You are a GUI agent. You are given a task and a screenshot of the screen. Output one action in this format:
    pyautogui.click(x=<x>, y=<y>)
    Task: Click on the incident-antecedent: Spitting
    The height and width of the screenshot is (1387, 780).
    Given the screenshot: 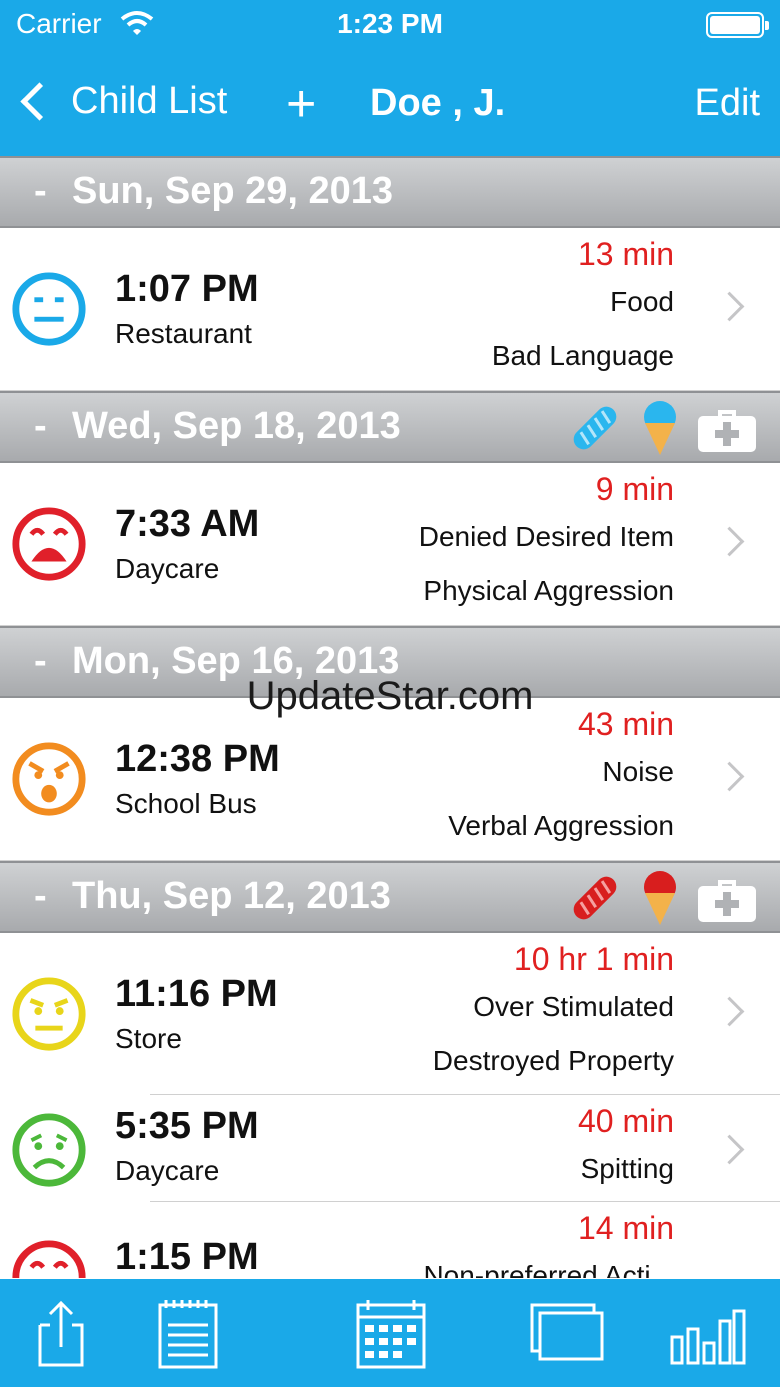 What is the action you would take?
    pyautogui.click(x=627, y=1168)
    